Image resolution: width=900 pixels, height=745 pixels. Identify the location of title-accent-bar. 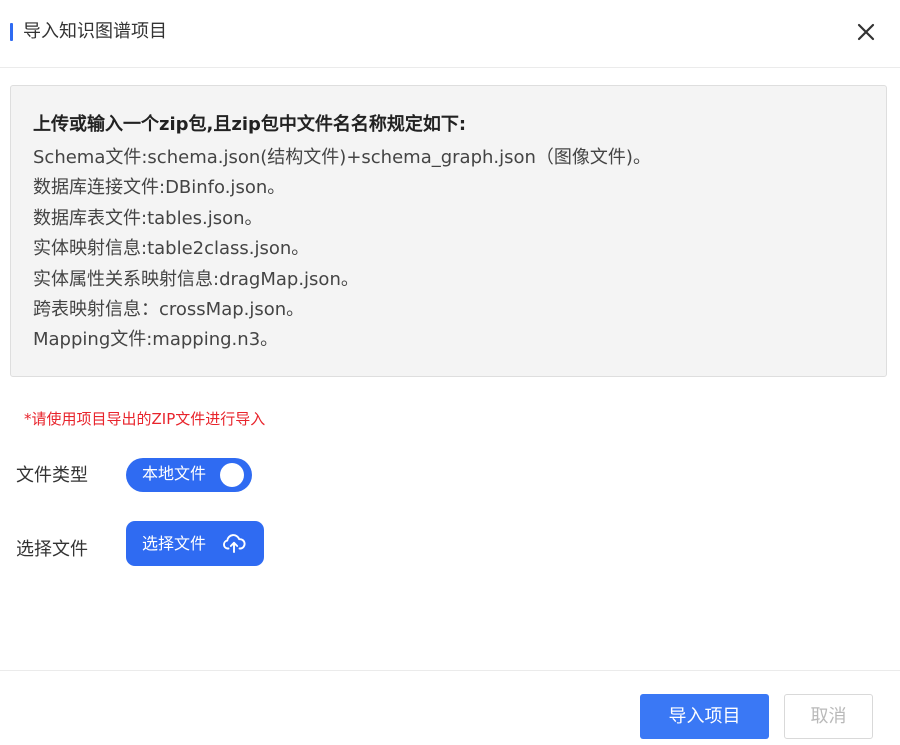
(11, 32).